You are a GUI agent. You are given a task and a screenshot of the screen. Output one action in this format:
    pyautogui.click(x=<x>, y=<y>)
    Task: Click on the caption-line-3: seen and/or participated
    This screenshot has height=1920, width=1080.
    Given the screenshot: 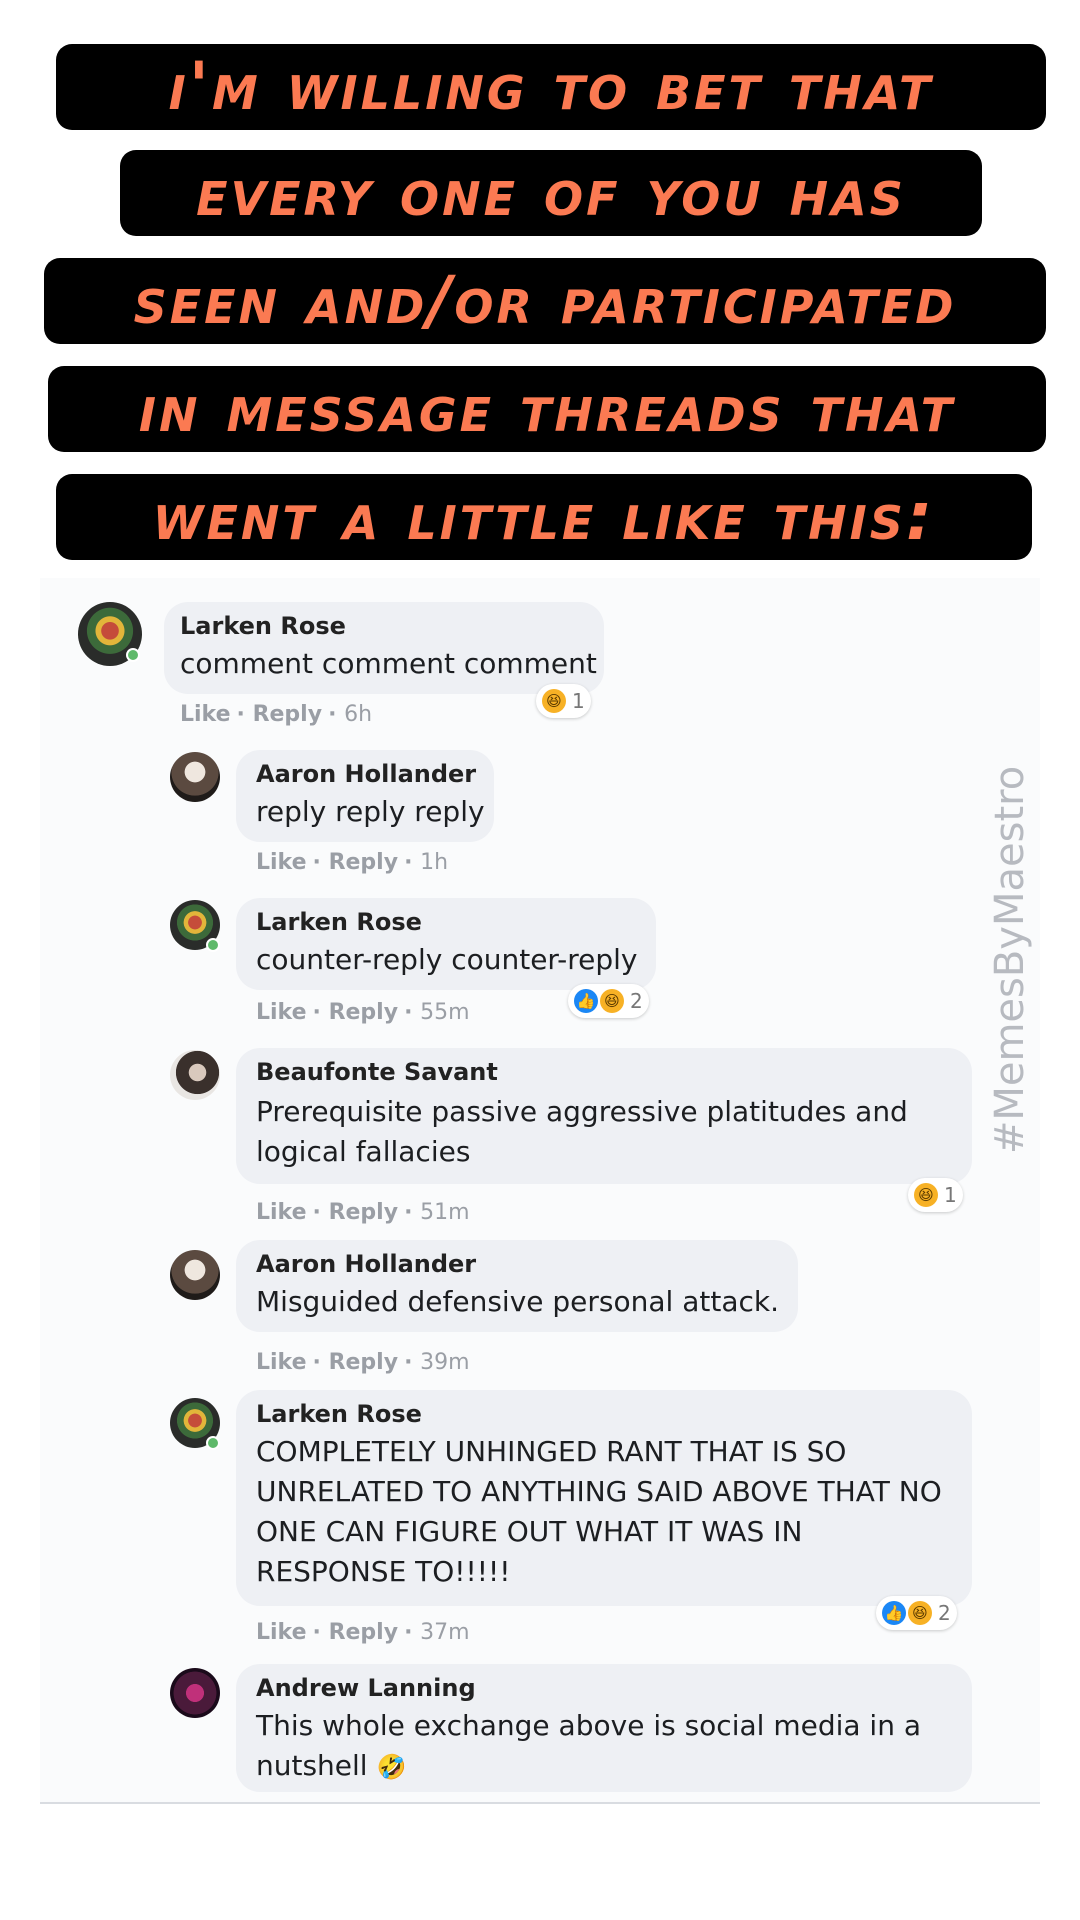 What is the action you would take?
    pyautogui.click(x=545, y=301)
    